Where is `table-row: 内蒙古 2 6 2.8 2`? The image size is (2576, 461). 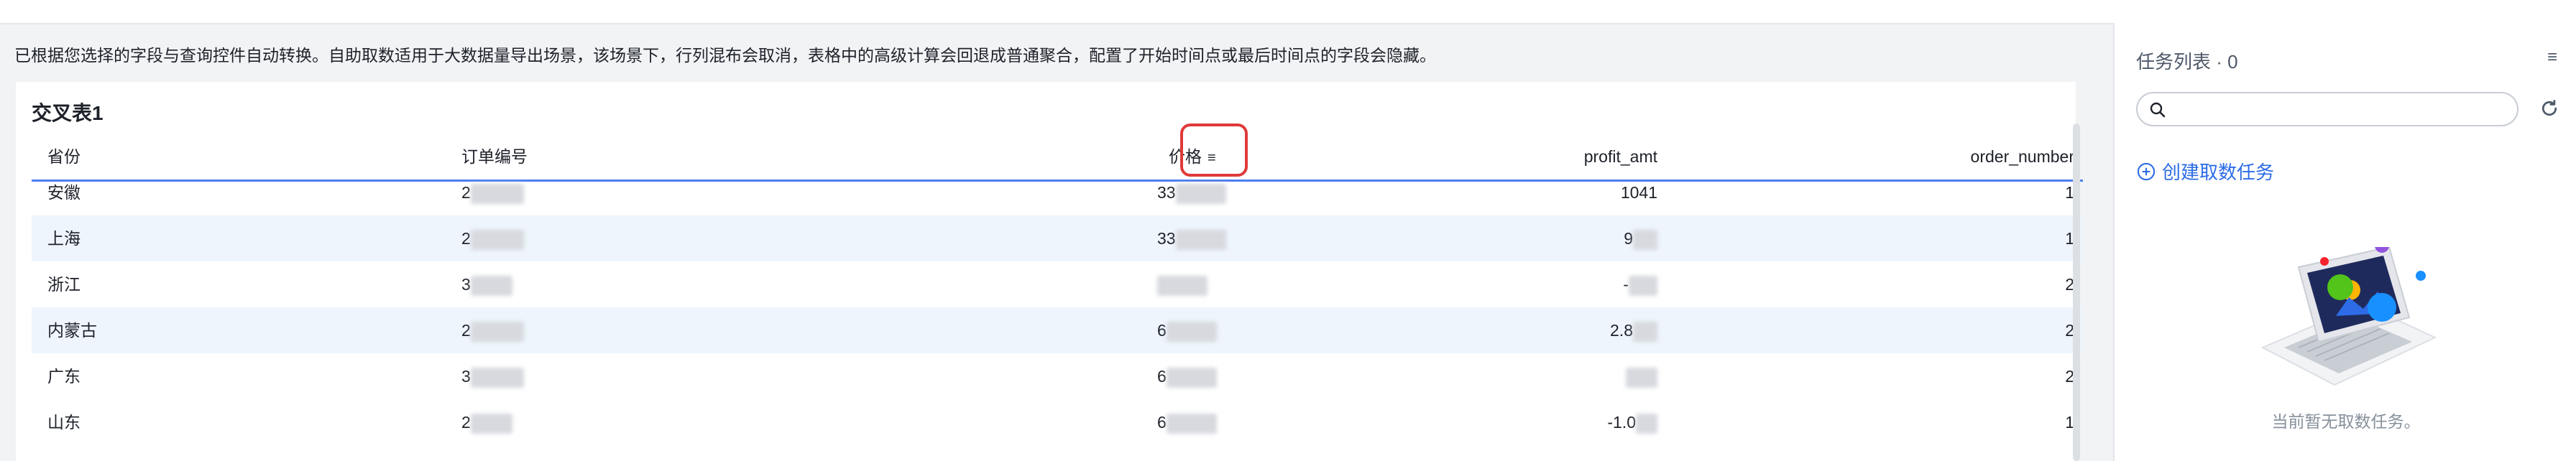 table-row: 内蒙古 2 6 2.8 2 is located at coordinates (1057, 330).